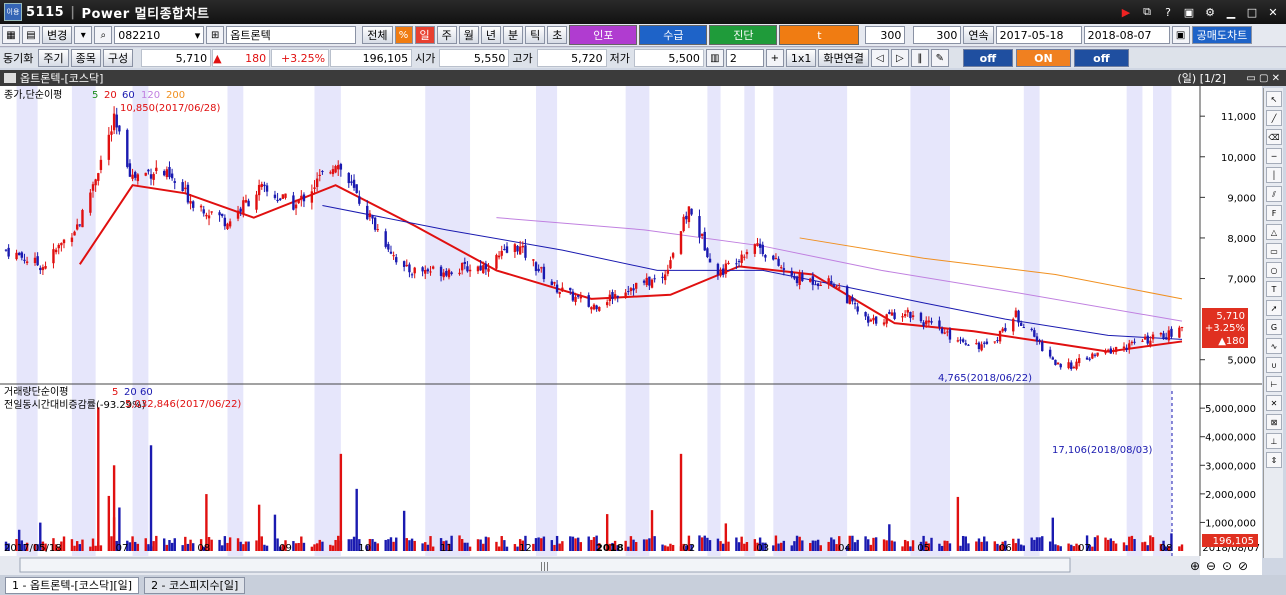  Describe the element at coordinates (159, 35) in the screenshot. I see `stock-code-input: 082210 ▾` at that location.